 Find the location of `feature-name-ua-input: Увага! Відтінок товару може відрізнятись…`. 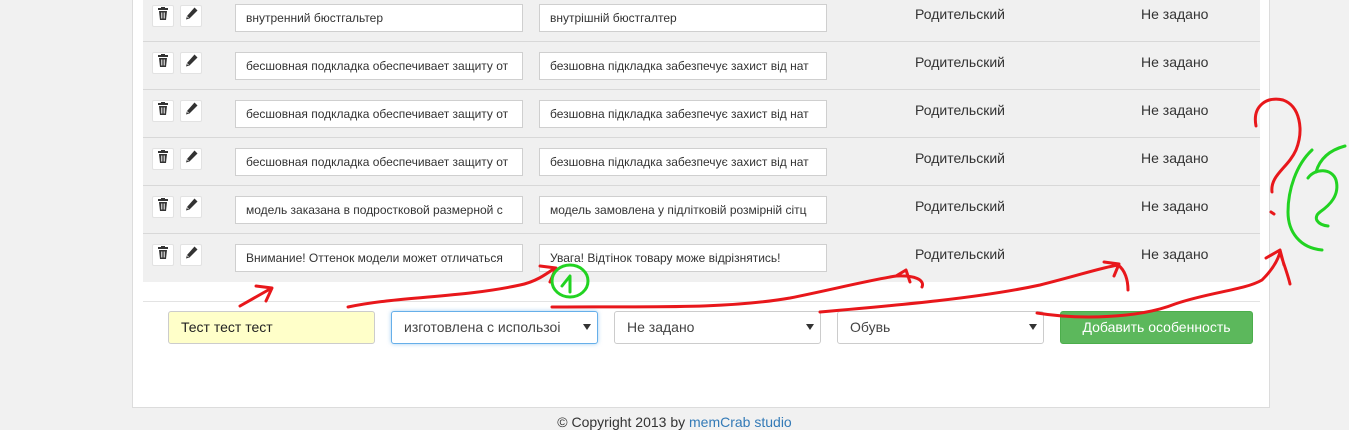

feature-name-ua-input: Увага! Відтінок товару може відрізнятись… is located at coordinates (683, 258).